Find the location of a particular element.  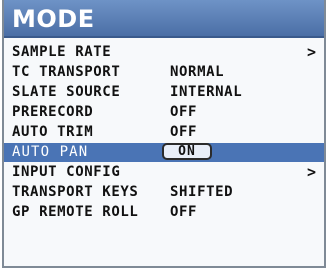

page-title: MODE is located at coordinates (53, 19).